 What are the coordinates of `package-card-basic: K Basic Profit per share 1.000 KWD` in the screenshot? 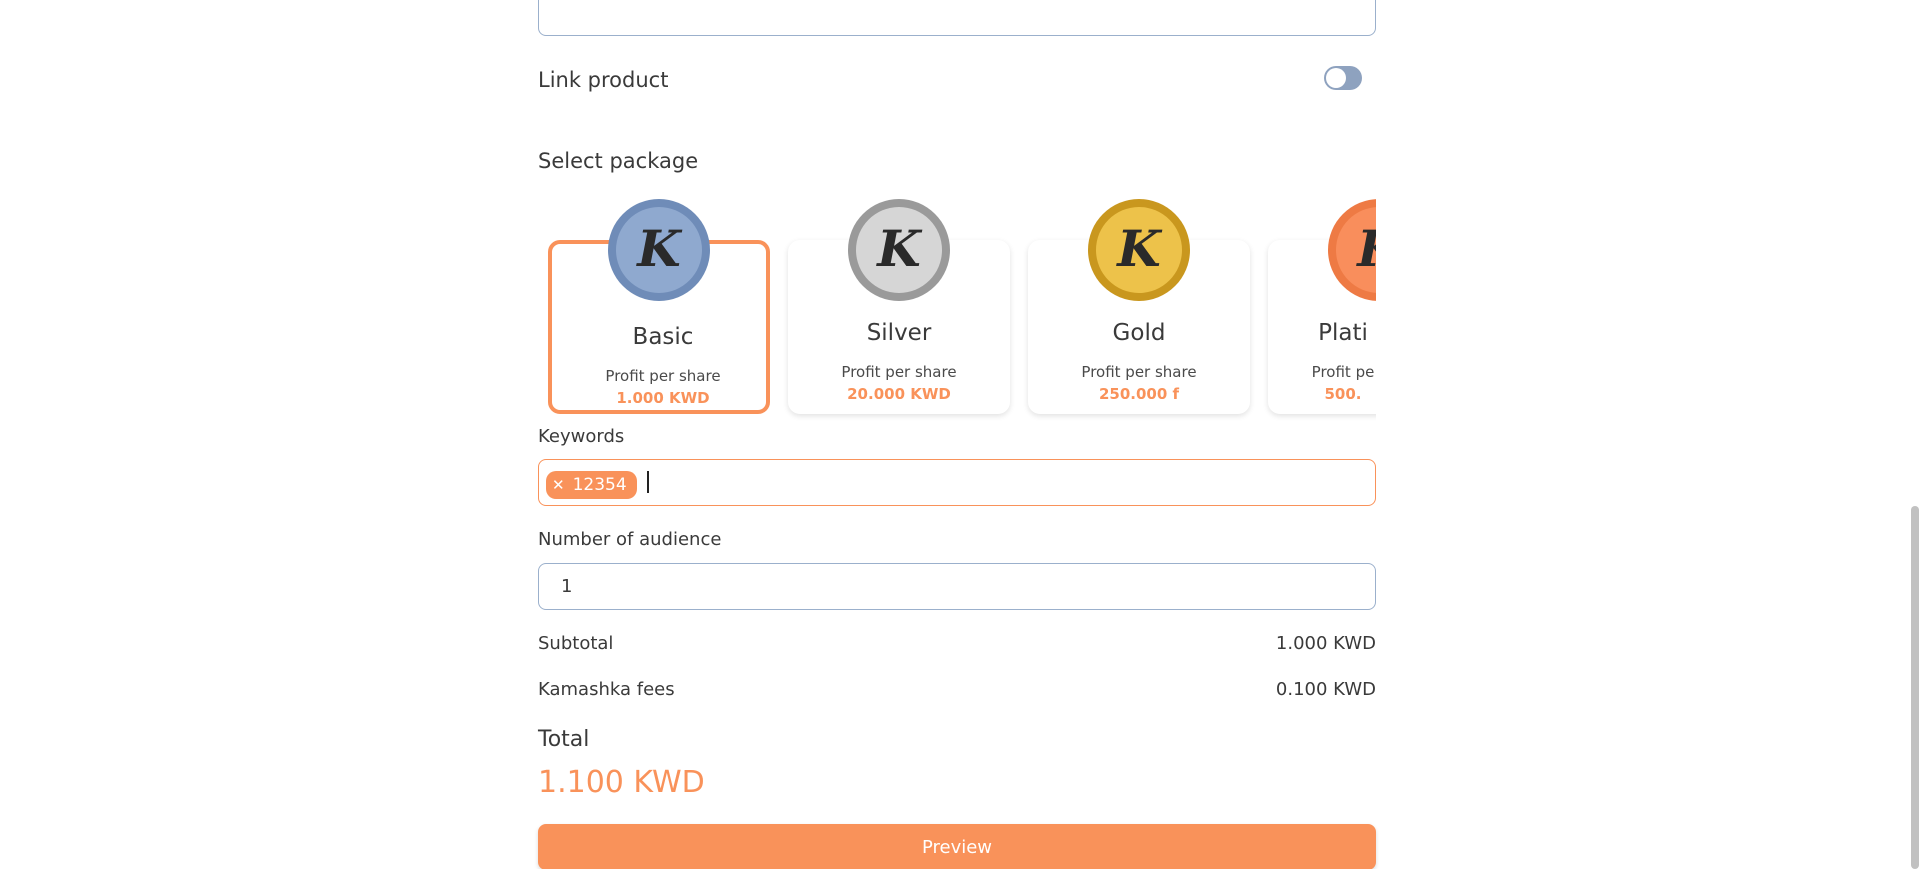 It's located at (659, 306).